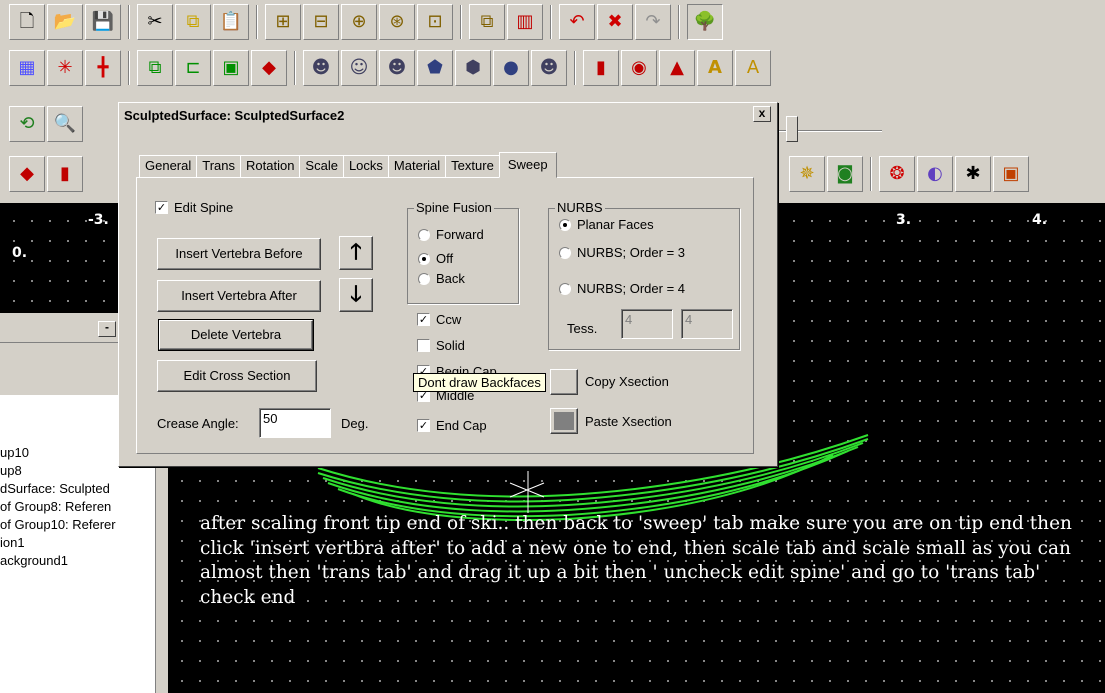 The width and height of the screenshot is (1105, 693). I want to click on crease-angle-unit: Deg., so click(355, 423).